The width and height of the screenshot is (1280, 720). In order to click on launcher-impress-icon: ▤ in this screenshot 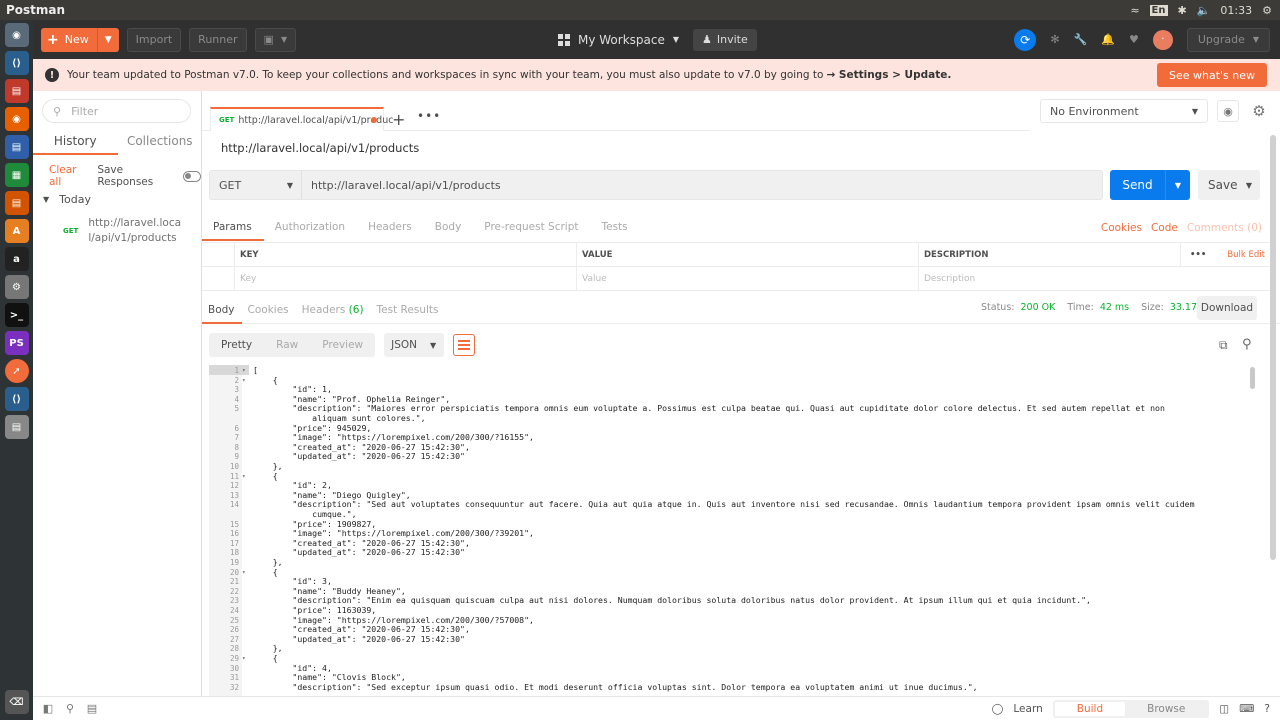, I will do `click(16, 203)`.